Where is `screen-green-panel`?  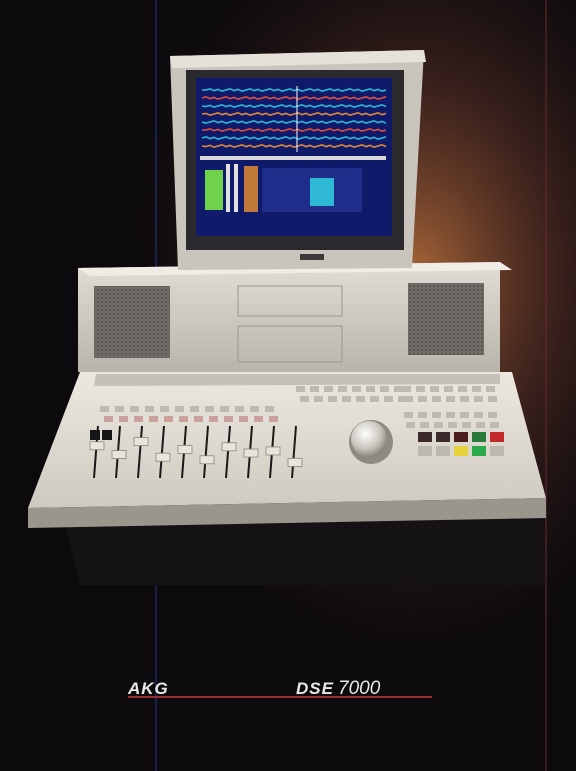 screen-green-panel is located at coordinates (214, 190).